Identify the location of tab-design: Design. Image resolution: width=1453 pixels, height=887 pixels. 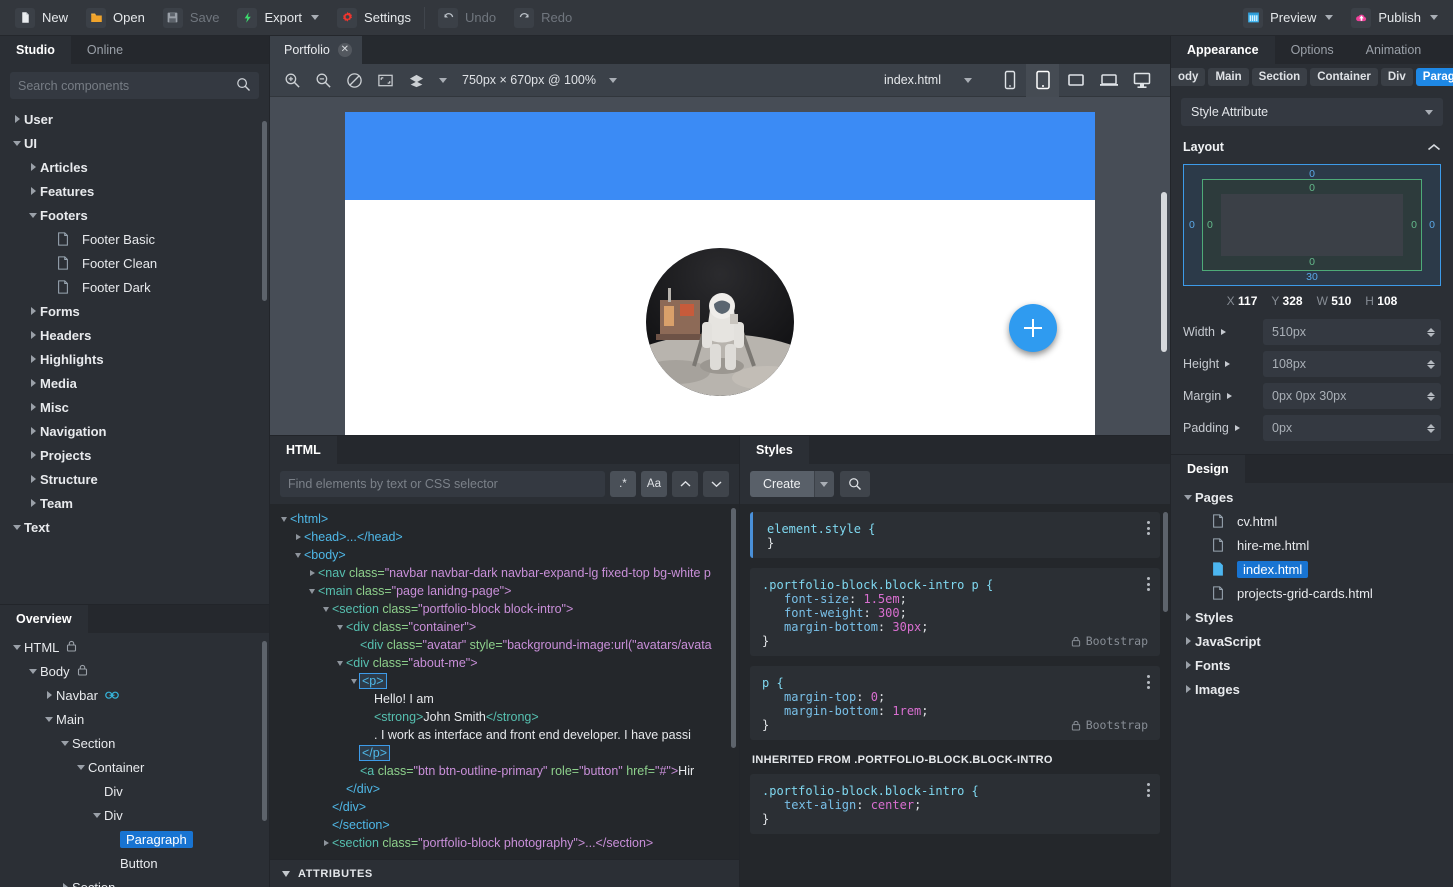
(1208, 469).